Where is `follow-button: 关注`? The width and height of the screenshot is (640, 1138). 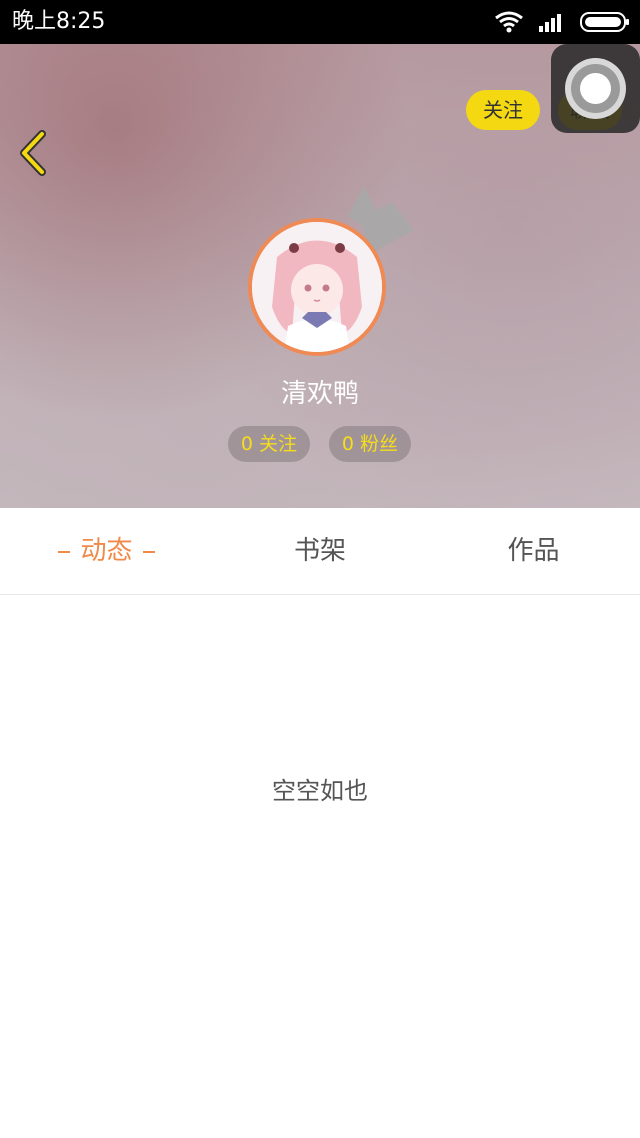 follow-button: 关注 is located at coordinates (503, 110).